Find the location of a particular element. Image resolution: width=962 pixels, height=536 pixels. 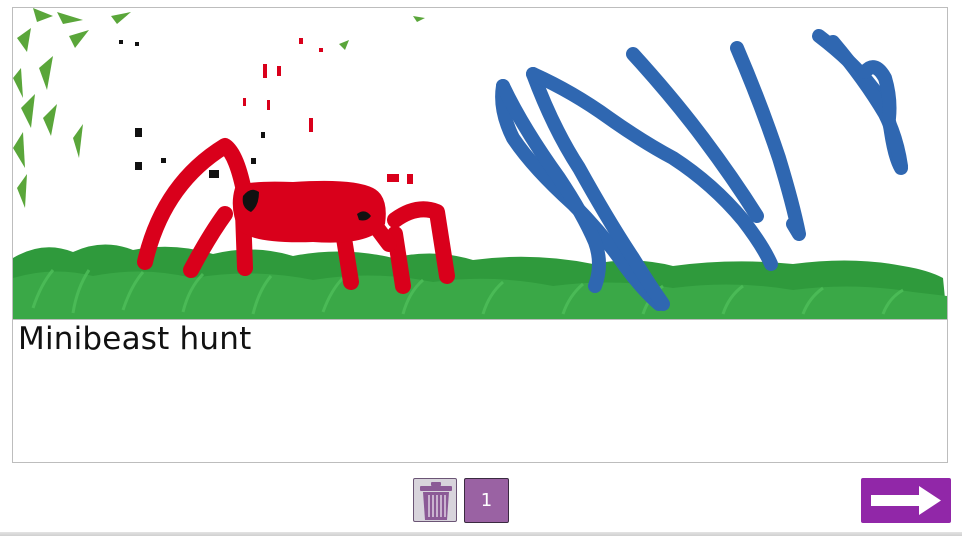

footer-bar is located at coordinates (481, 534).